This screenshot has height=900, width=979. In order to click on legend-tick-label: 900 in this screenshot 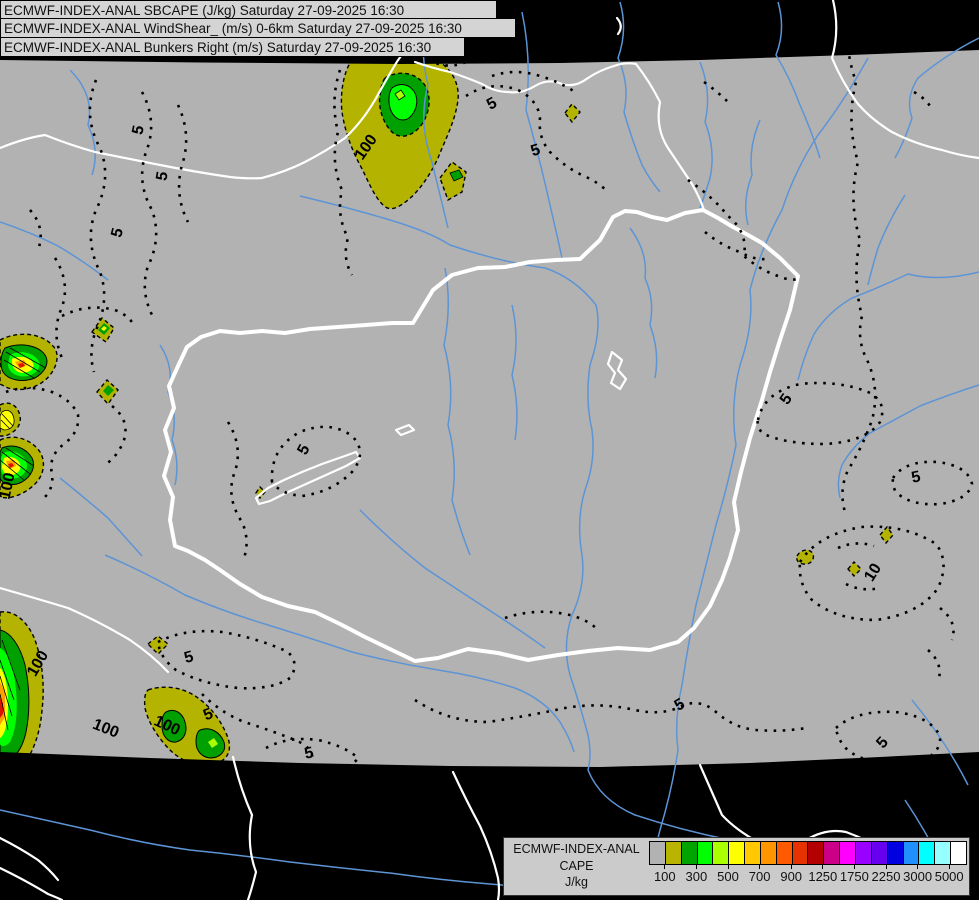, I will do `click(791, 876)`.